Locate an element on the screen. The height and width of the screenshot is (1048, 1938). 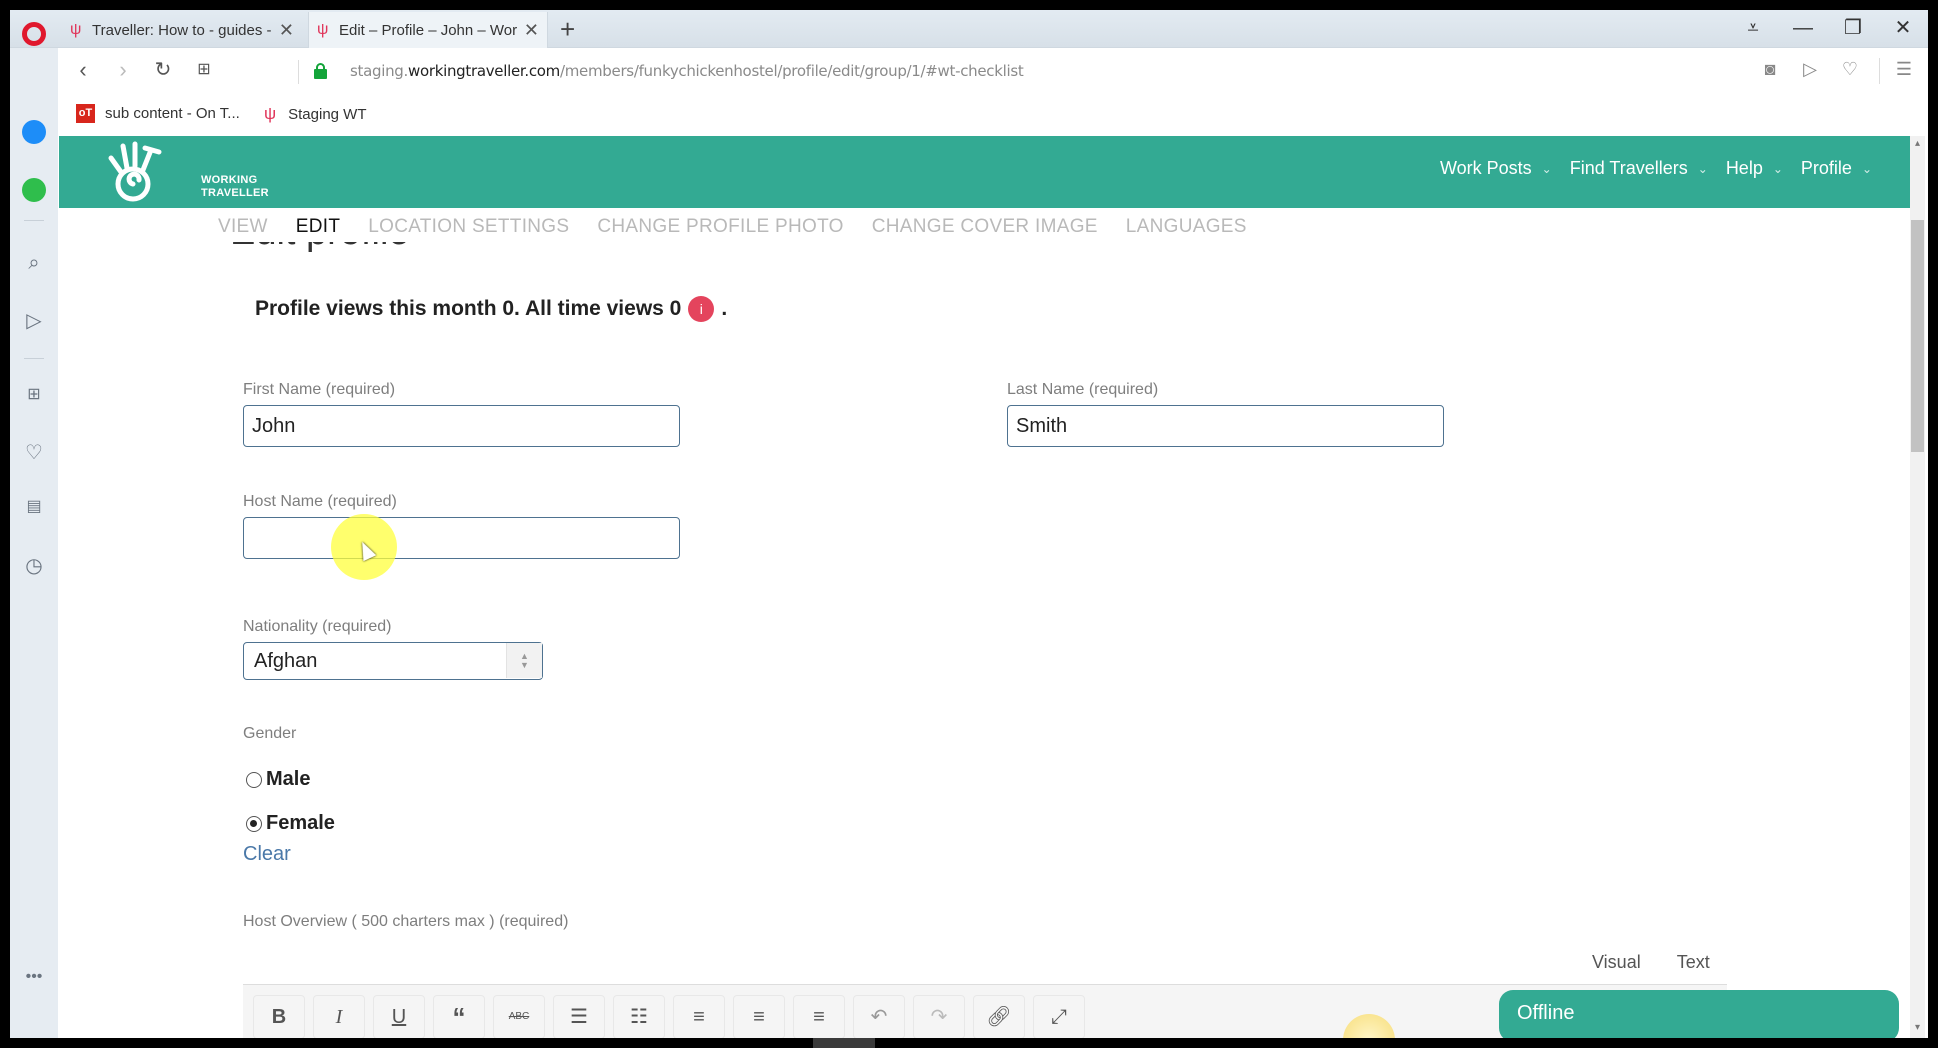
nationality-label: Nationality (required) is located at coordinates (317, 626).